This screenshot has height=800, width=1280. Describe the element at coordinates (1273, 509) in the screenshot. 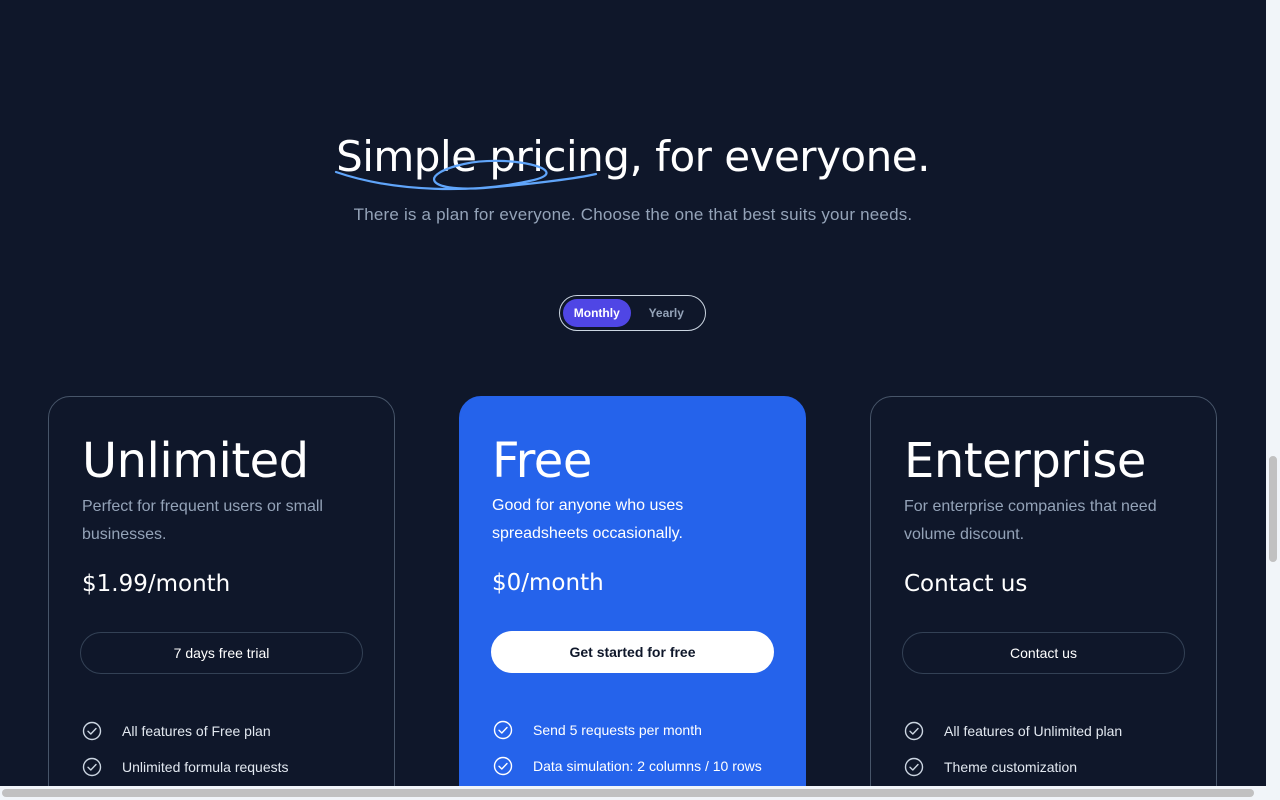

I see `vertical-scroll-thumb` at that location.